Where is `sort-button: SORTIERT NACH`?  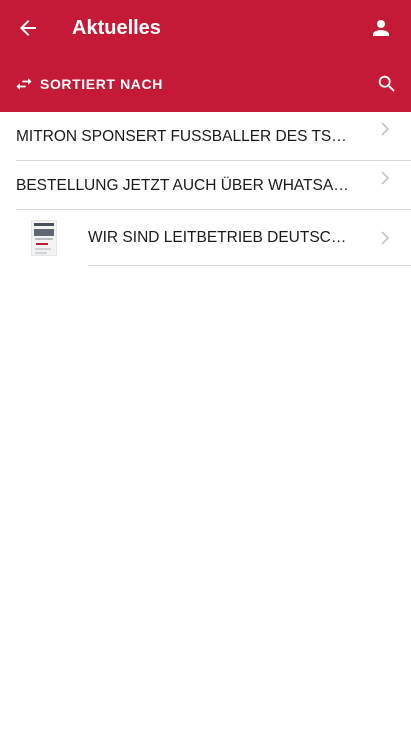 sort-button: SORTIERT NACH is located at coordinates (88, 84).